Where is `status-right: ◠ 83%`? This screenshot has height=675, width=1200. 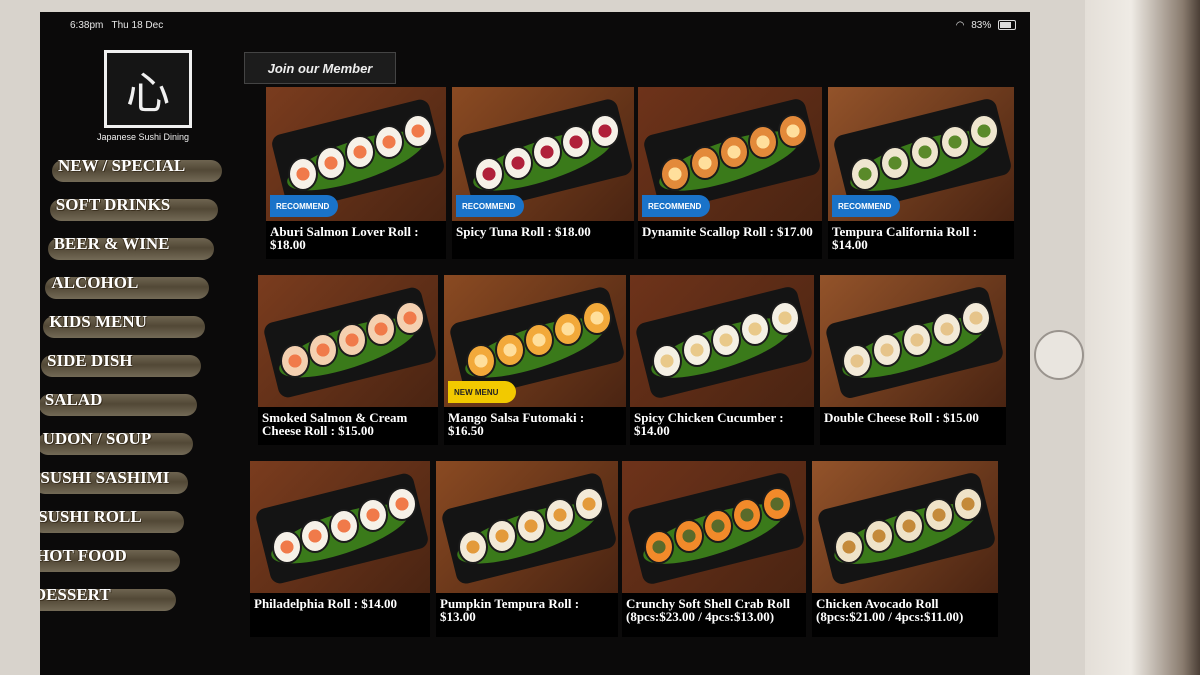
status-right: ◠ 83% is located at coordinates (986, 25).